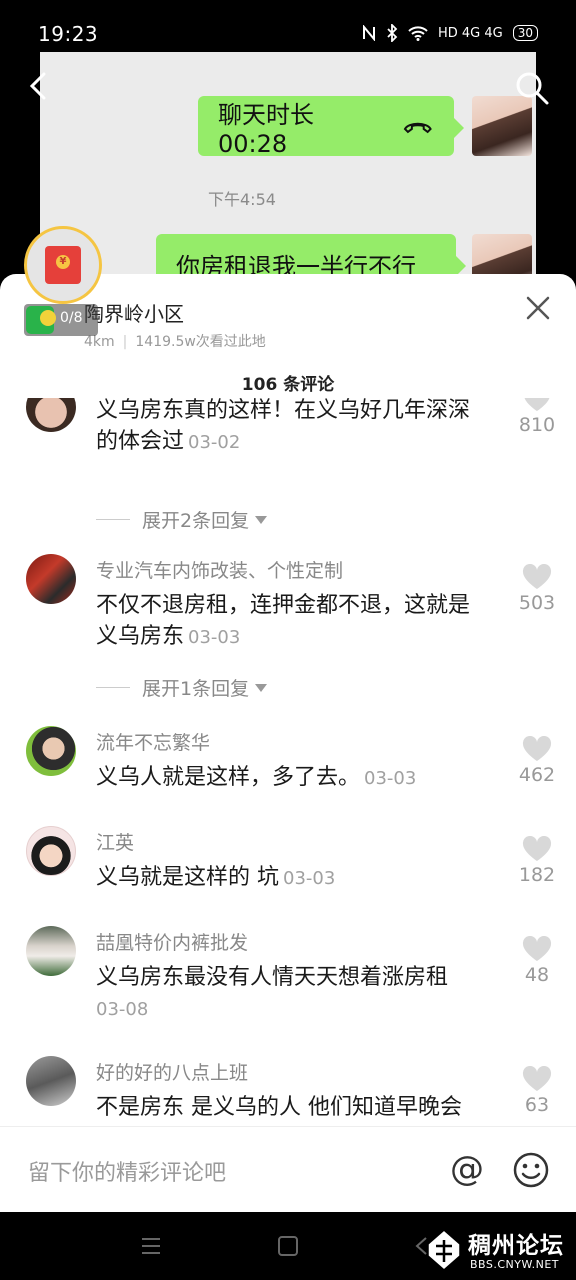  Describe the element at coordinates (99, 342) in the screenshot. I see `location-distance: 4km` at that location.